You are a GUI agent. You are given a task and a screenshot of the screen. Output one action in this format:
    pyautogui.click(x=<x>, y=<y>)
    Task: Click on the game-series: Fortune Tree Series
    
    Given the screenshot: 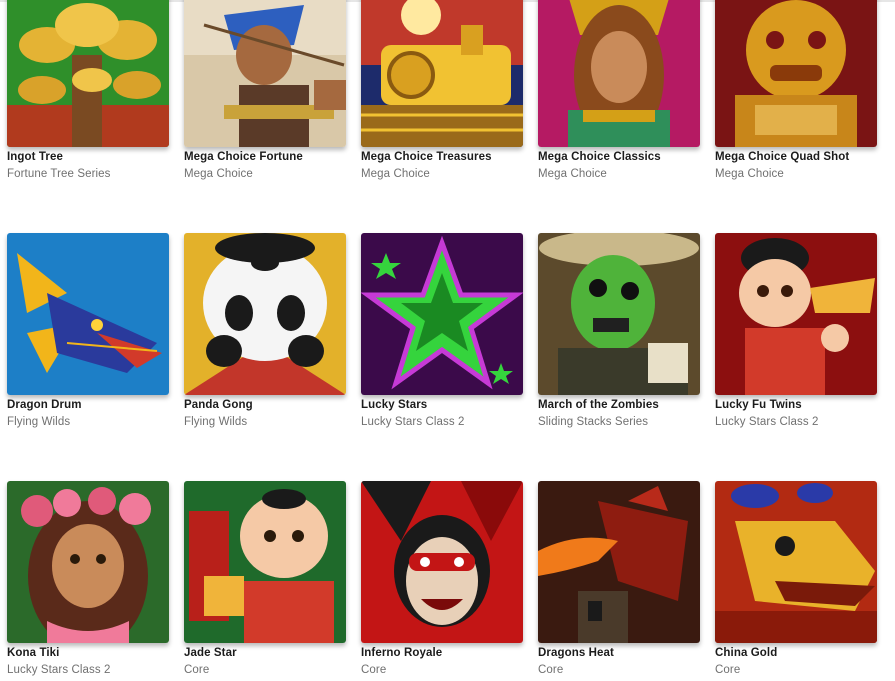 What is the action you would take?
    pyautogui.click(x=59, y=174)
    